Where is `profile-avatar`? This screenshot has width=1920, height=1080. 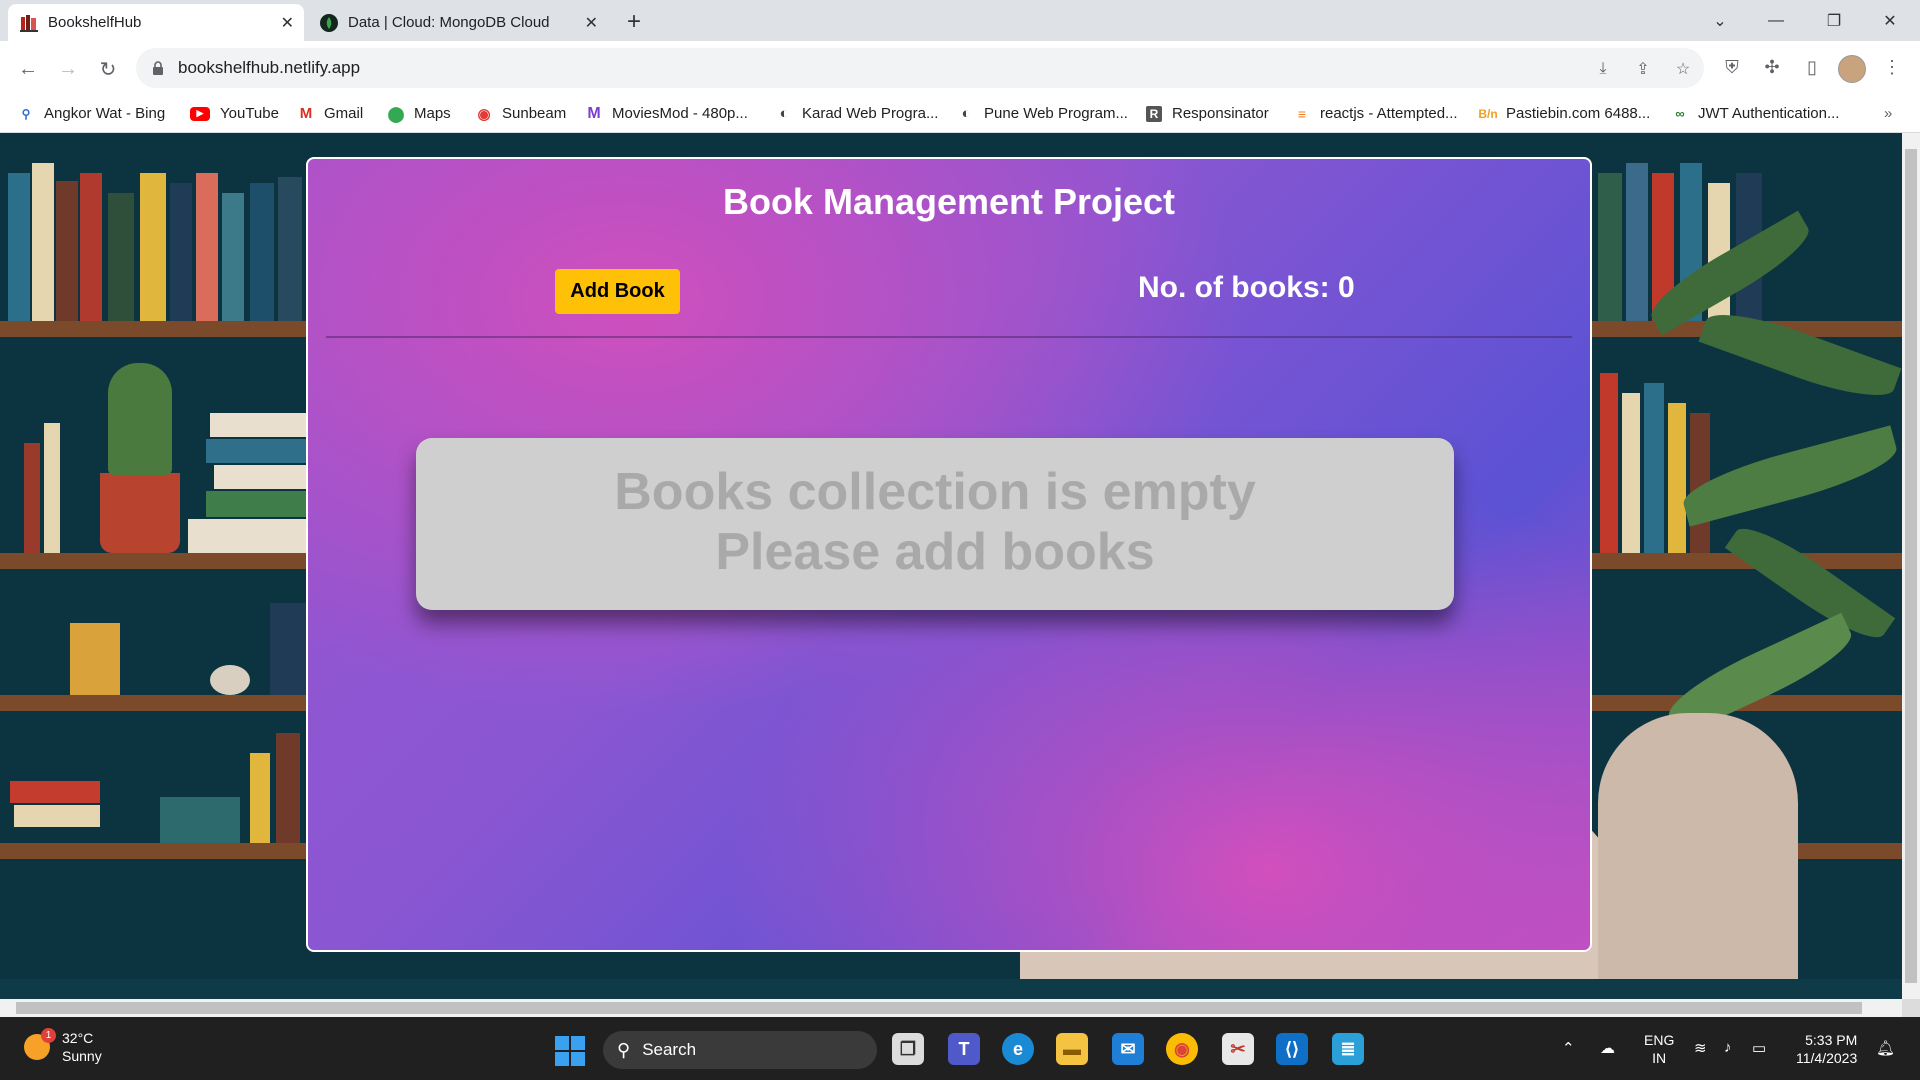
profile-avatar is located at coordinates (1852, 69).